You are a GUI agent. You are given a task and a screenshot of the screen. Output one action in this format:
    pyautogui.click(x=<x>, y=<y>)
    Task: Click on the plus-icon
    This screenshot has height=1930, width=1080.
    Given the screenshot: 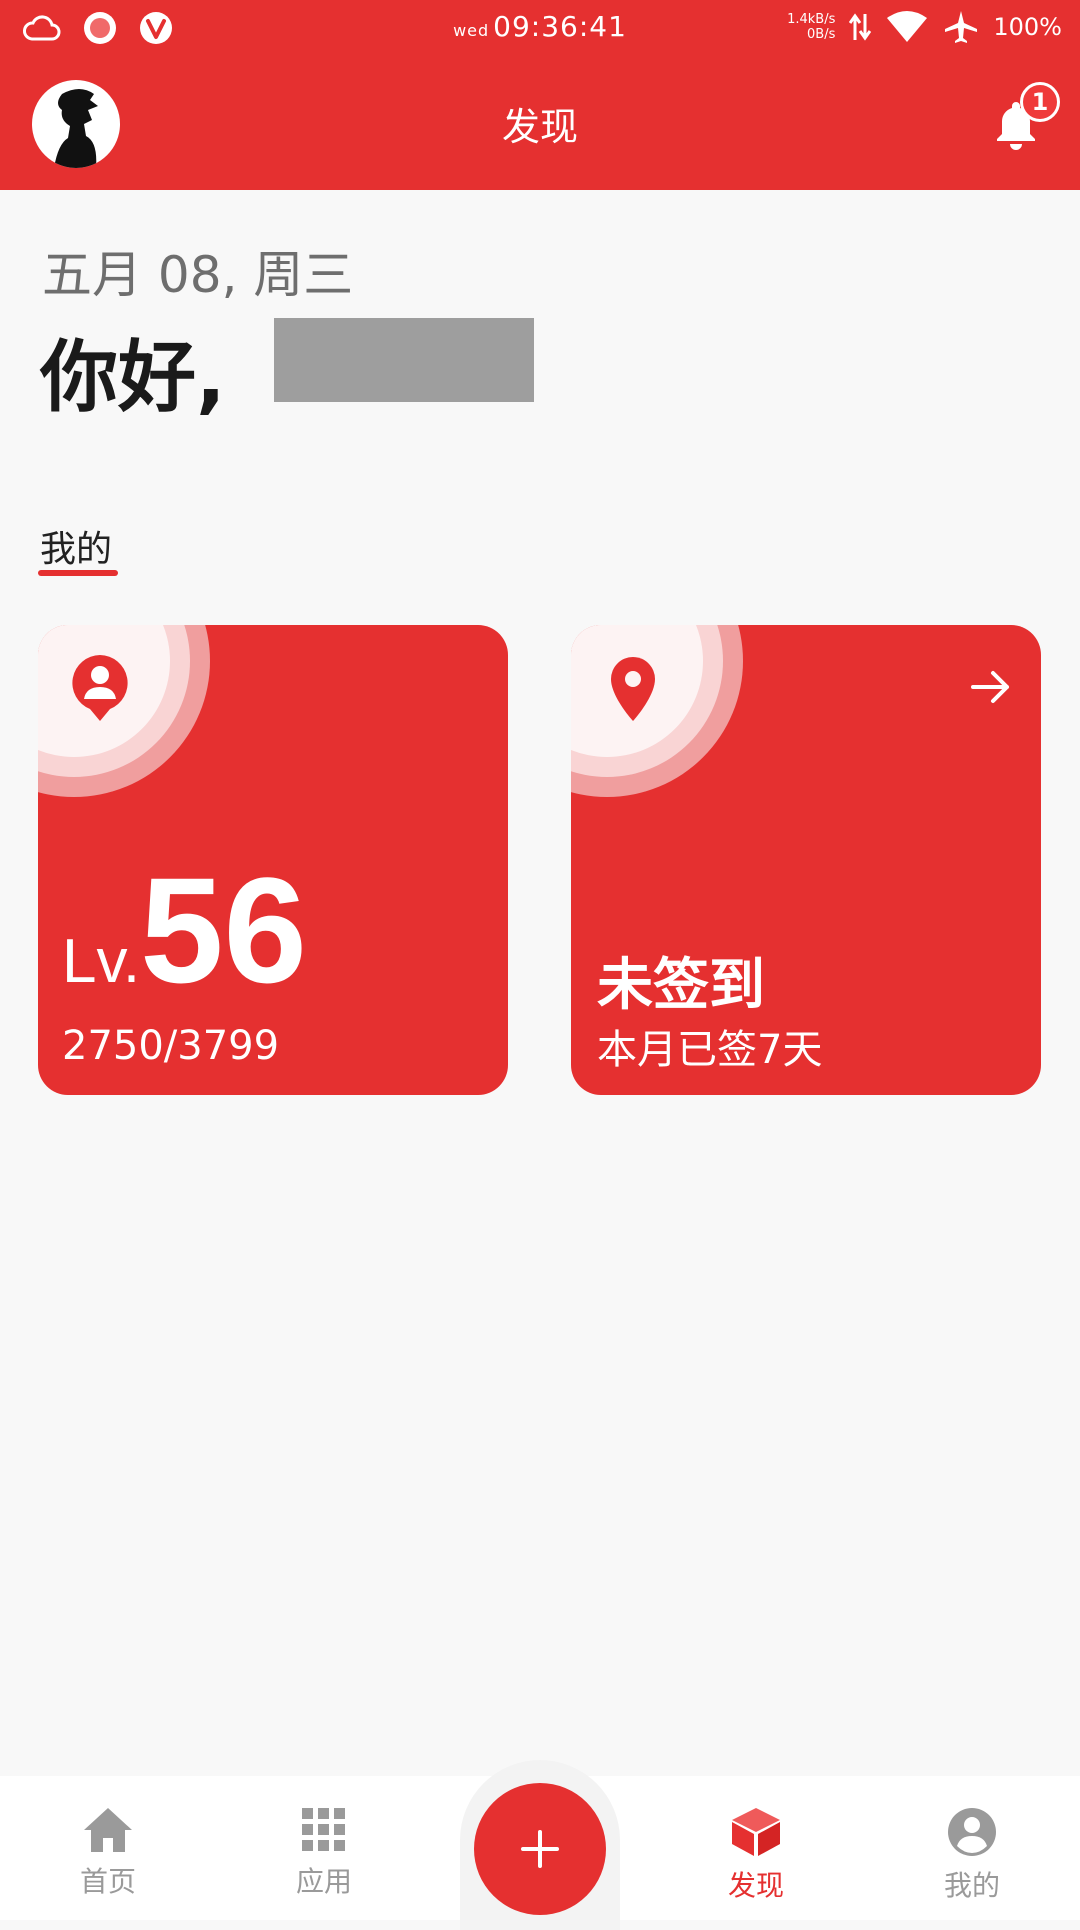 What is the action you would take?
    pyautogui.click(x=540, y=1849)
    